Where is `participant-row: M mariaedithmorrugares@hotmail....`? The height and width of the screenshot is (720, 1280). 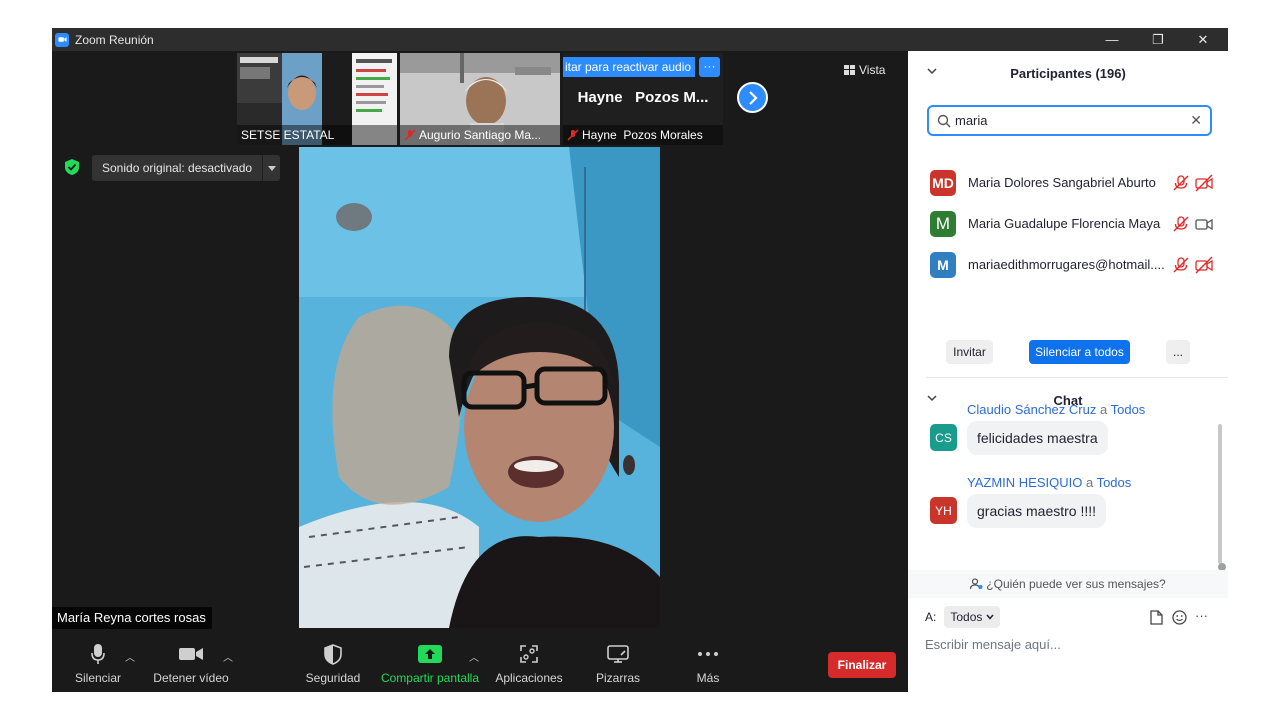
participant-row: M mariaedithmorrugares@hotmail.... is located at coordinates (1068, 264).